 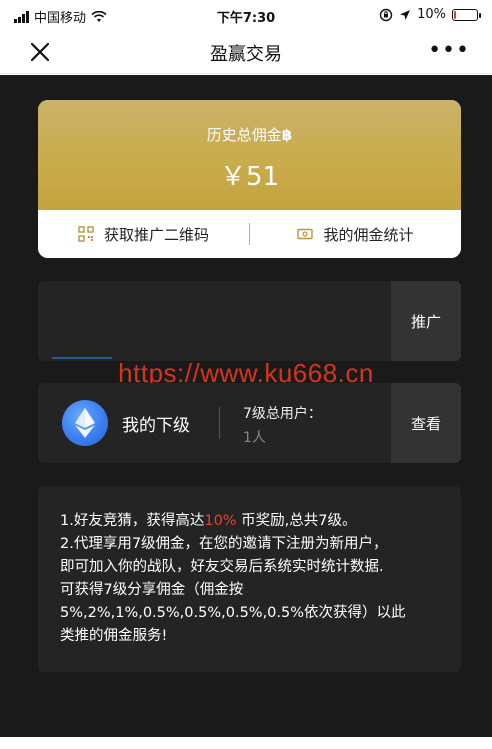 What do you see at coordinates (132, 521) in the screenshot?
I see `rule-line-1-prefix: 1.好友竞猜，获得高达` at bounding box center [132, 521].